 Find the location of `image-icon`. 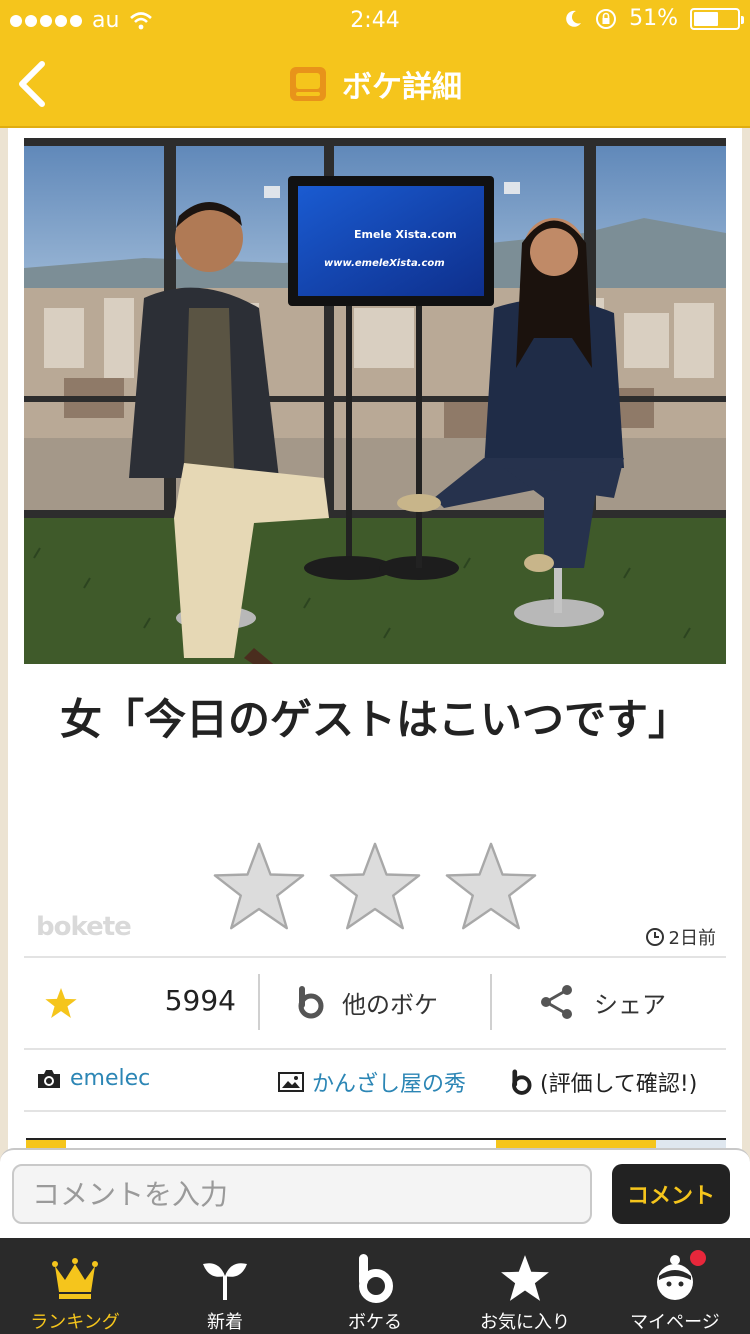

image-icon is located at coordinates (291, 1082).